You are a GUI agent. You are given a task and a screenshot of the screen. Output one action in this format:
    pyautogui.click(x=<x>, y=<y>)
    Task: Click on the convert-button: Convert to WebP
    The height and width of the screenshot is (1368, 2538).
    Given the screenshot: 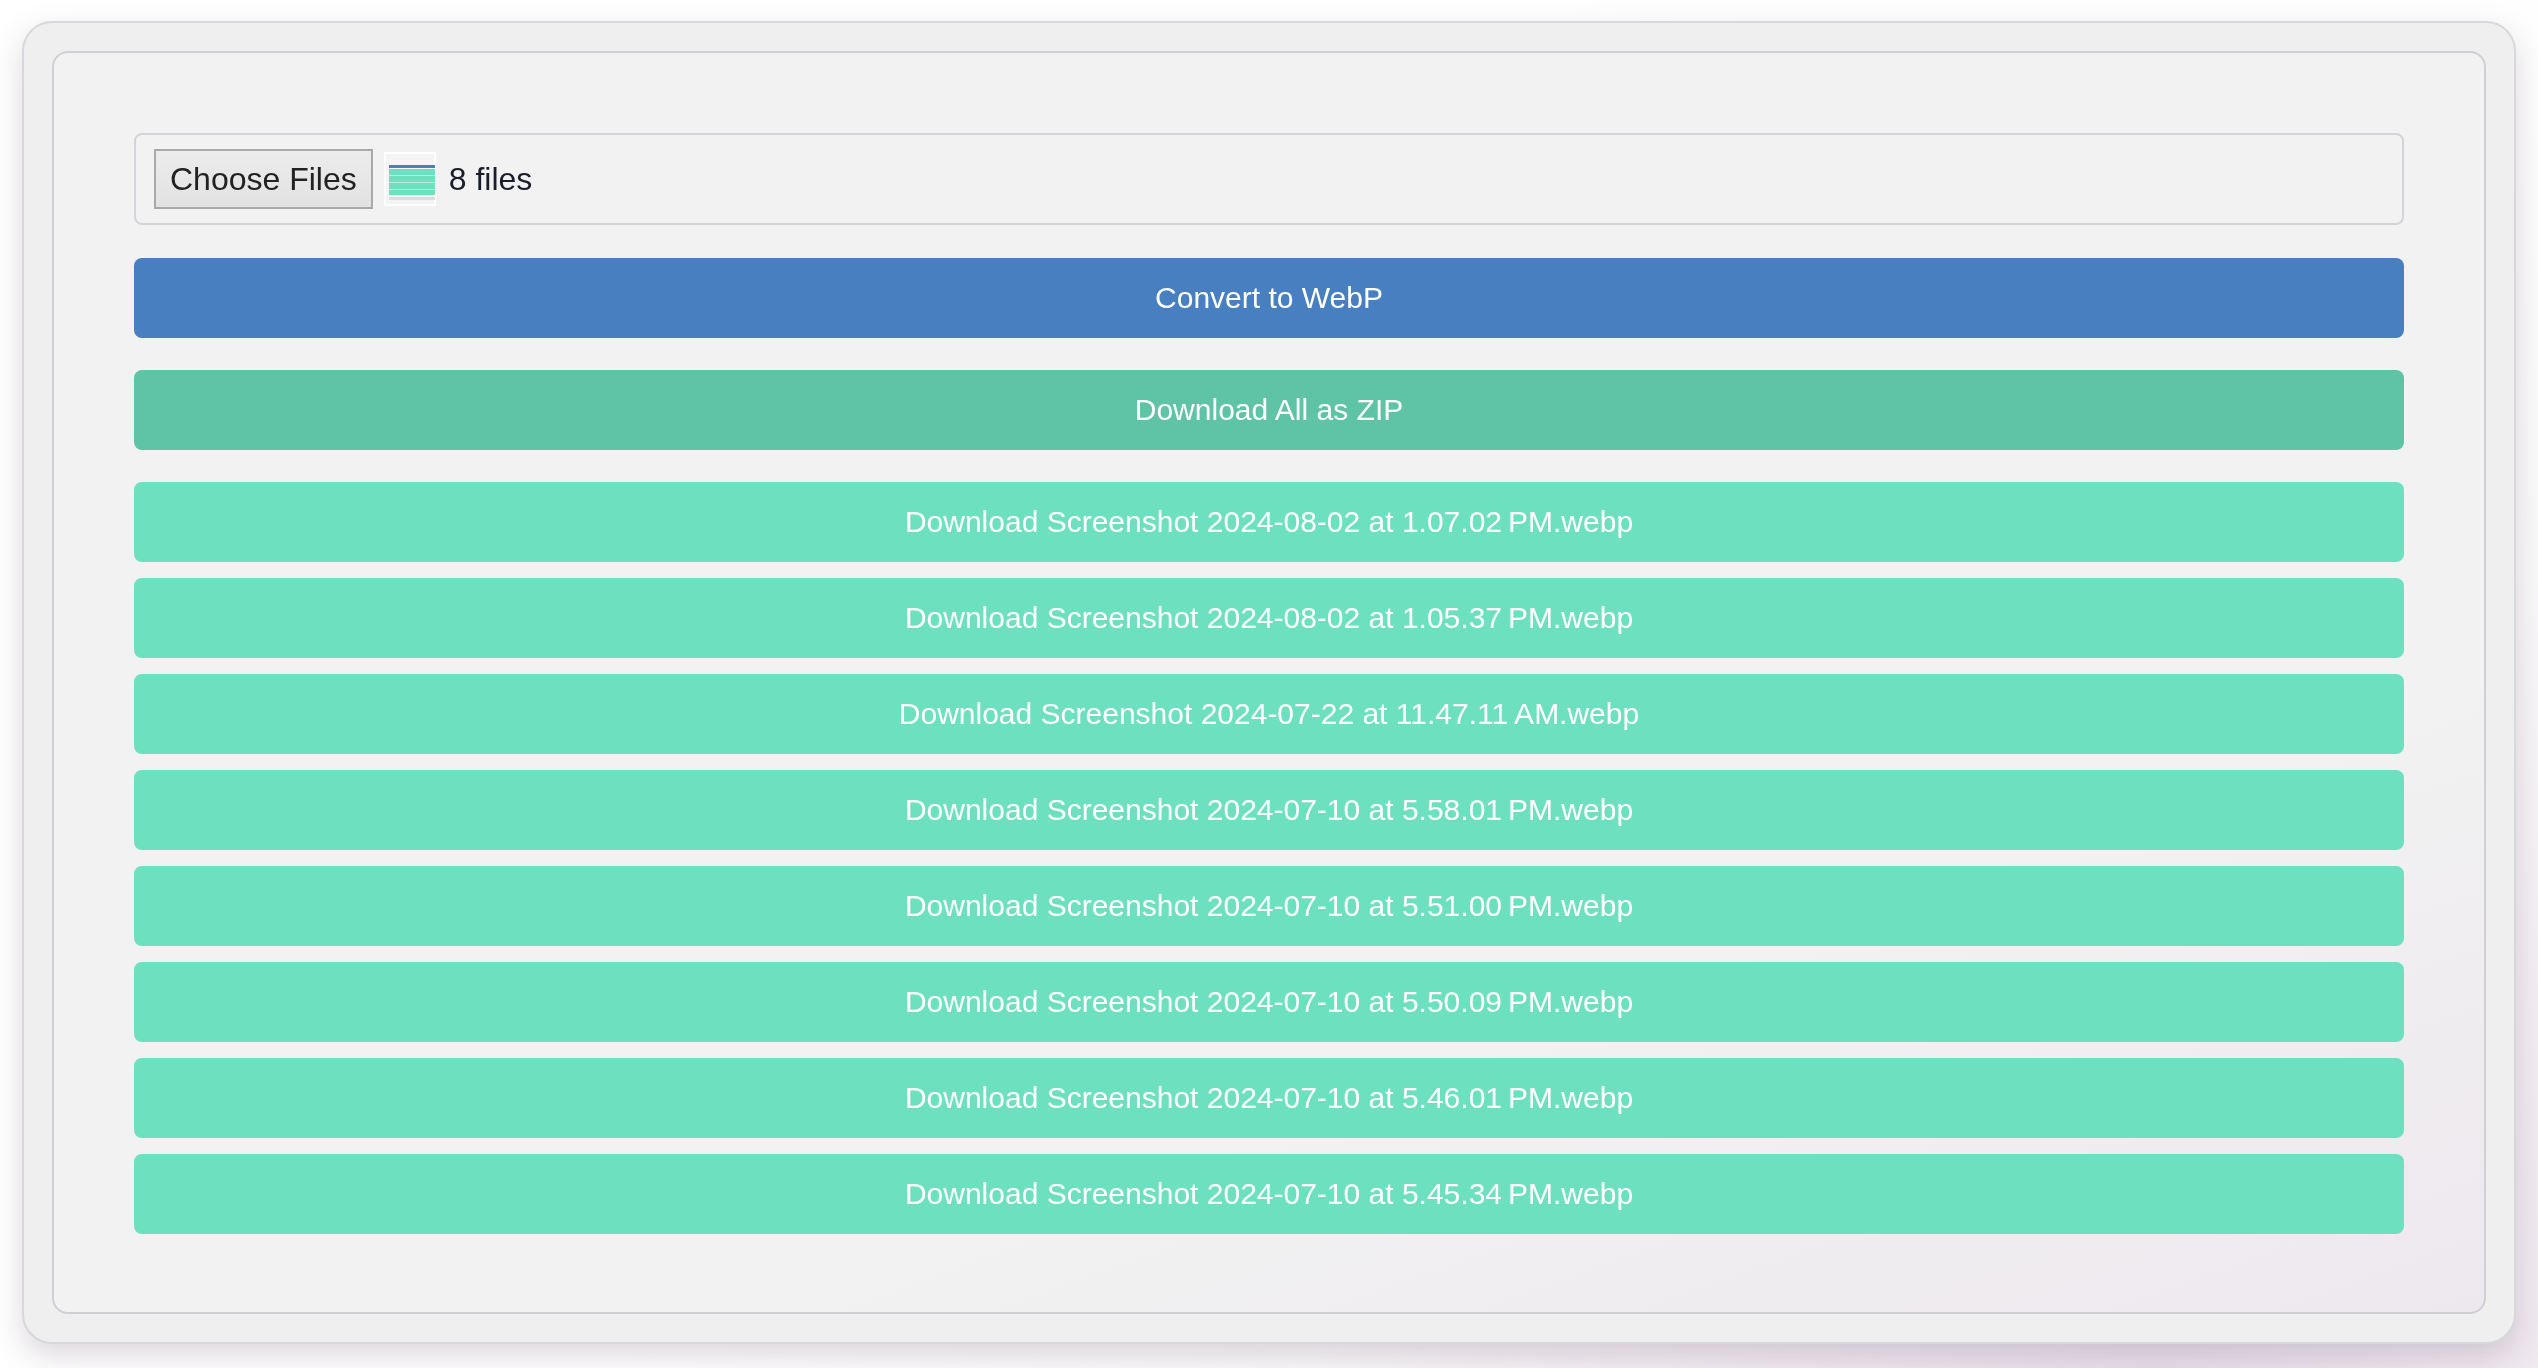 What is the action you would take?
    pyautogui.click(x=1269, y=298)
    